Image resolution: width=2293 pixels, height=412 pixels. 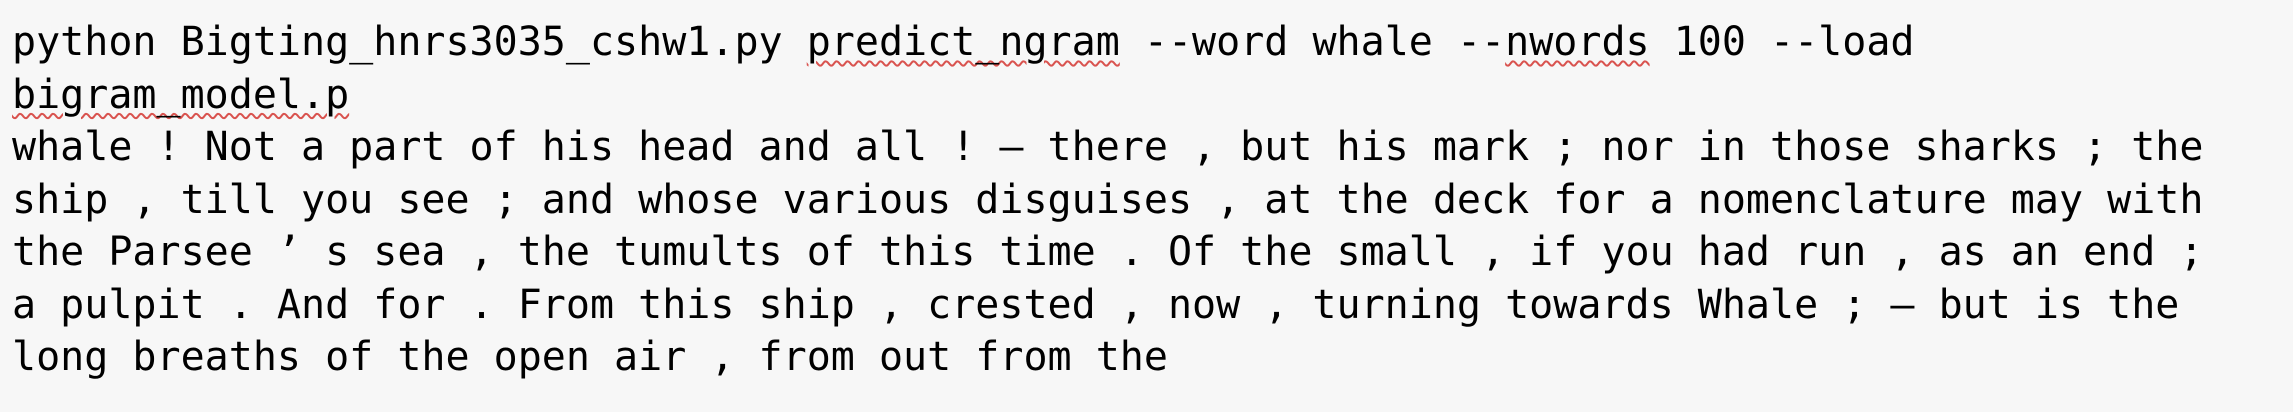 I want to click on spellcheck-word-nwords: nwords, so click(x=1577, y=42).